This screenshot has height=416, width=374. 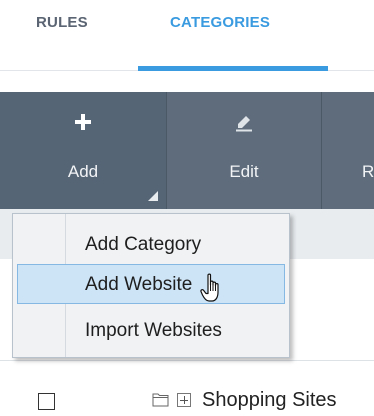 I want to click on hand-cursor-icon, so click(x=209, y=287).